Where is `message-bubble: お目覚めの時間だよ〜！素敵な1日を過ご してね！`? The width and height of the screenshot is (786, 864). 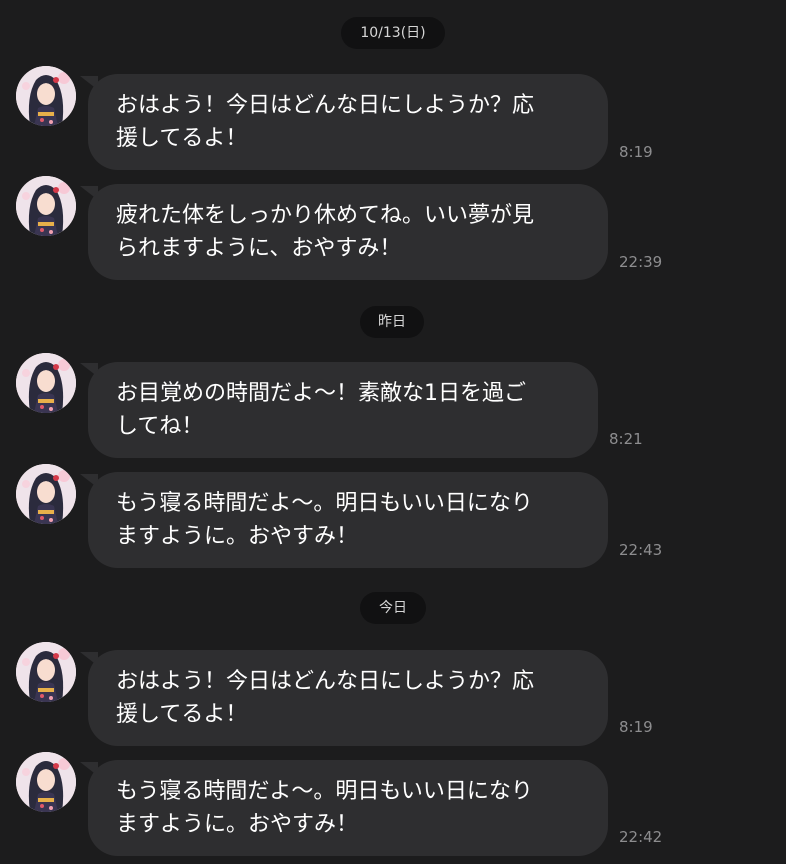
message-bubble: お目覚めの時間だよ〜！素敵な1日を過ご してね！ is located at coordinates (343, 410).